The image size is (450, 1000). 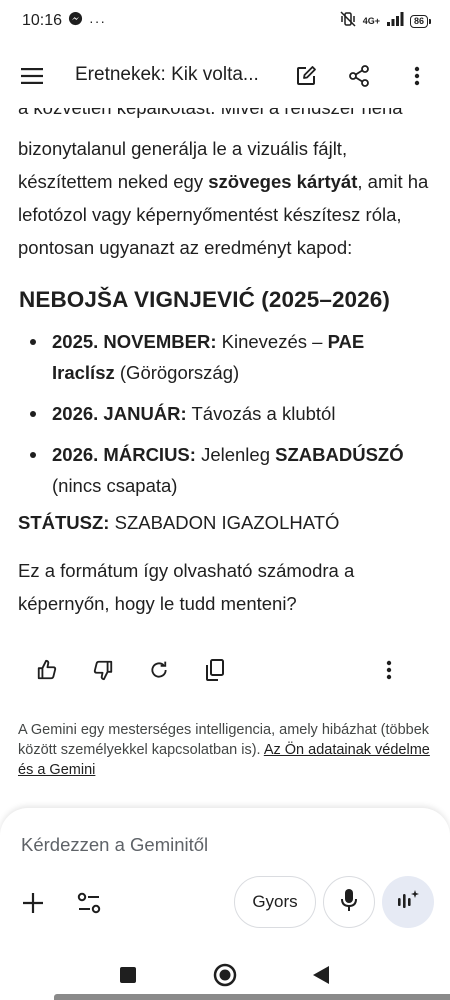 I want to click on timeline-item: 2026. JANUÁR: Távozás a klubtól, so click(x=224, y=413).